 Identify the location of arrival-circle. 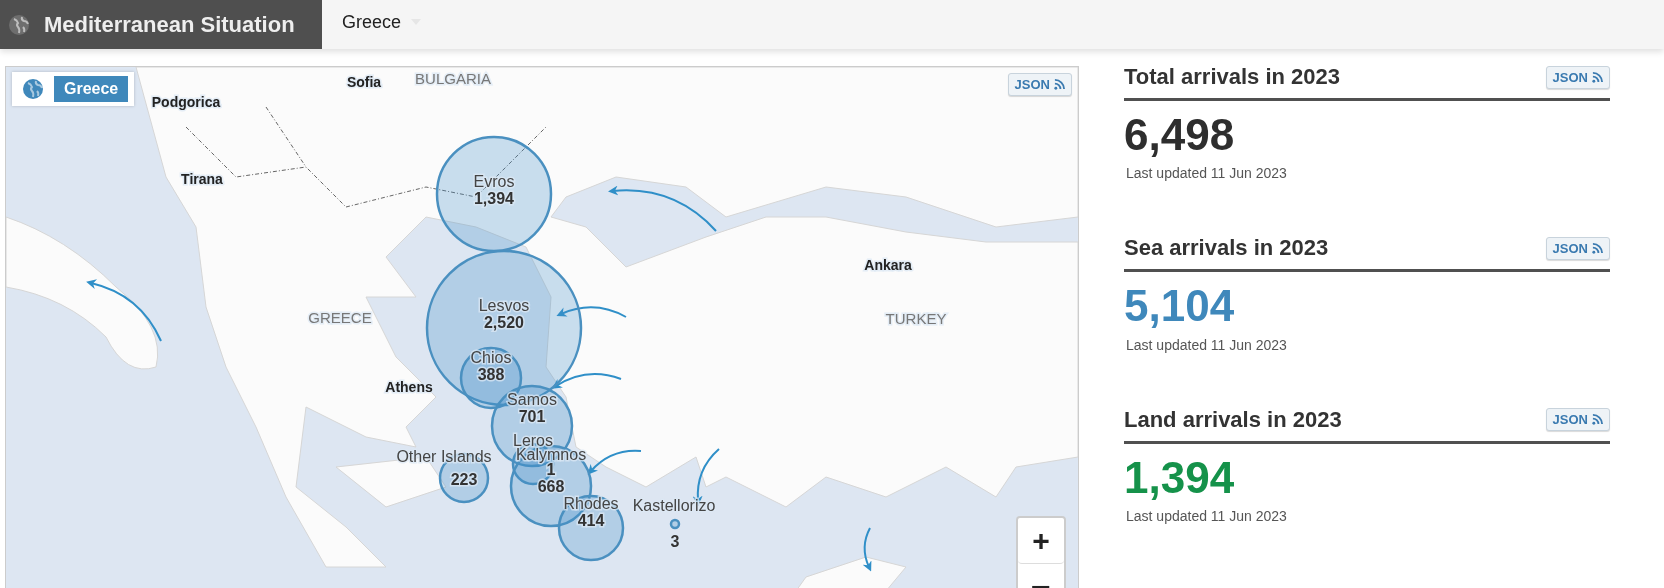
(675, 524).